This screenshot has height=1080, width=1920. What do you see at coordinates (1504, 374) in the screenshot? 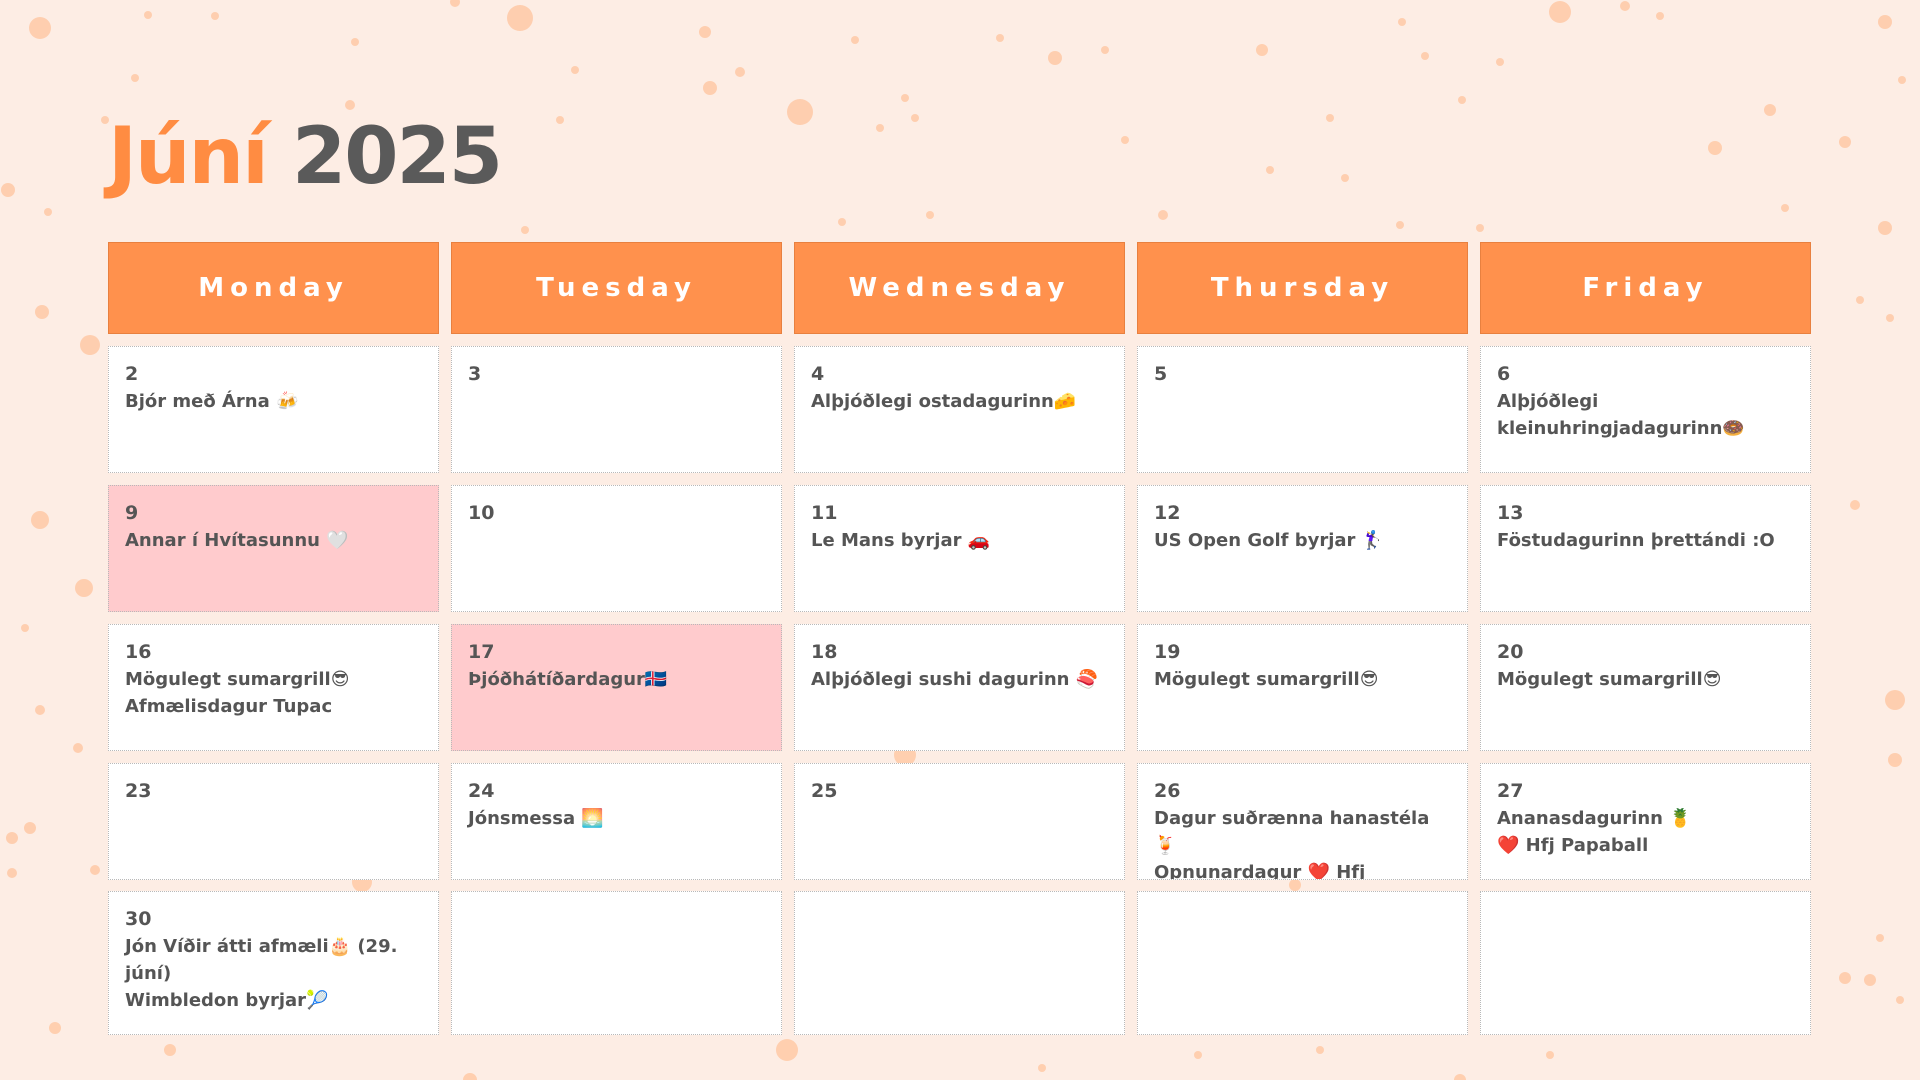
I see `day-number: 6` at bounding box center [1504, 374].